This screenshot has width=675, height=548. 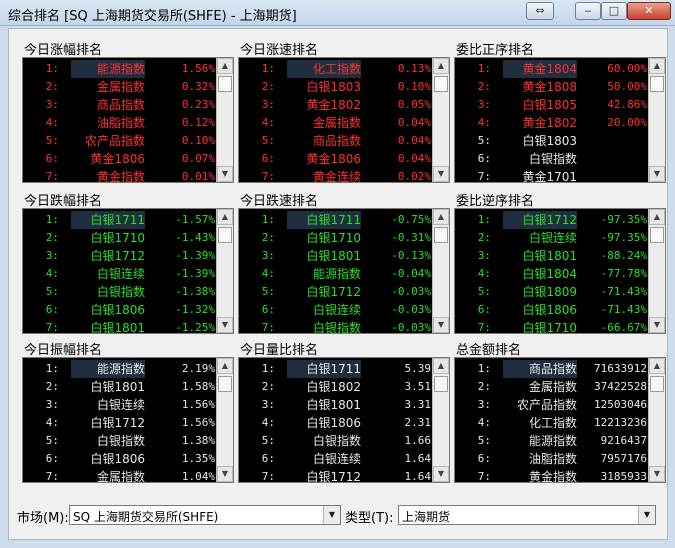 What do you see at coordinates (120, 326) in the screenshot?
I see `ranking-row: 7: 白银1801 -1.25%` at bounding box center [120, 326].